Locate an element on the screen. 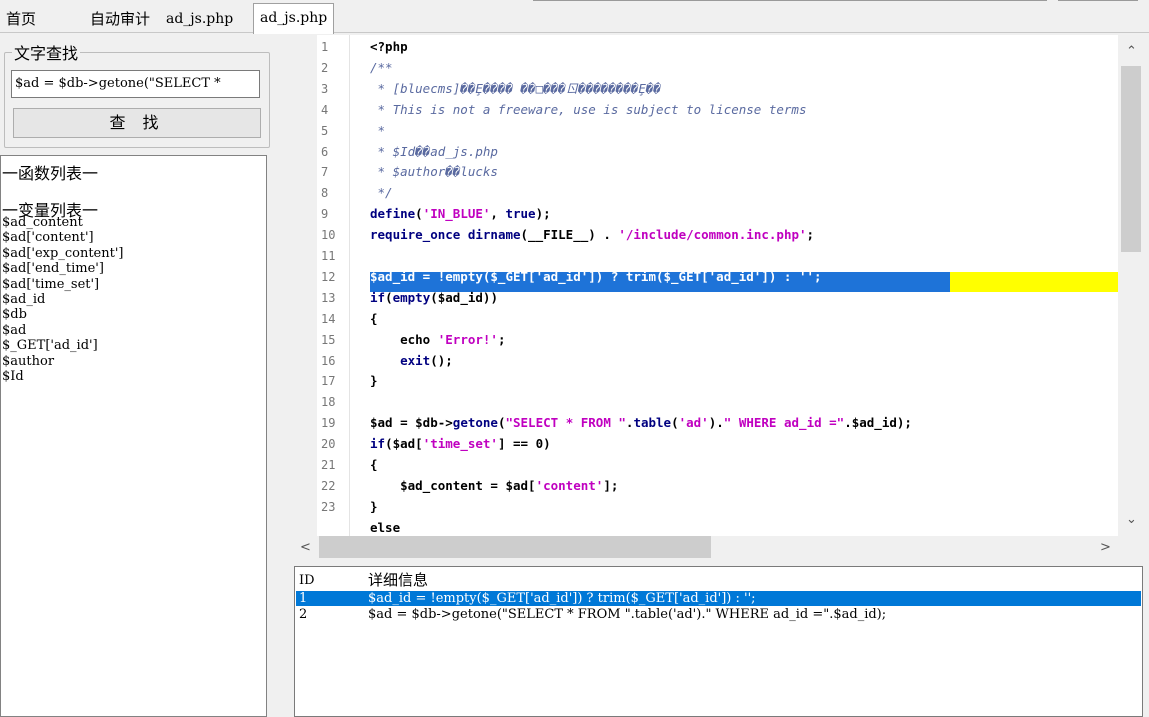 Image resolution: width=1149 pixels, height=717 pixels. scroll-right-icon: > is located at coordinates (1105, 547).